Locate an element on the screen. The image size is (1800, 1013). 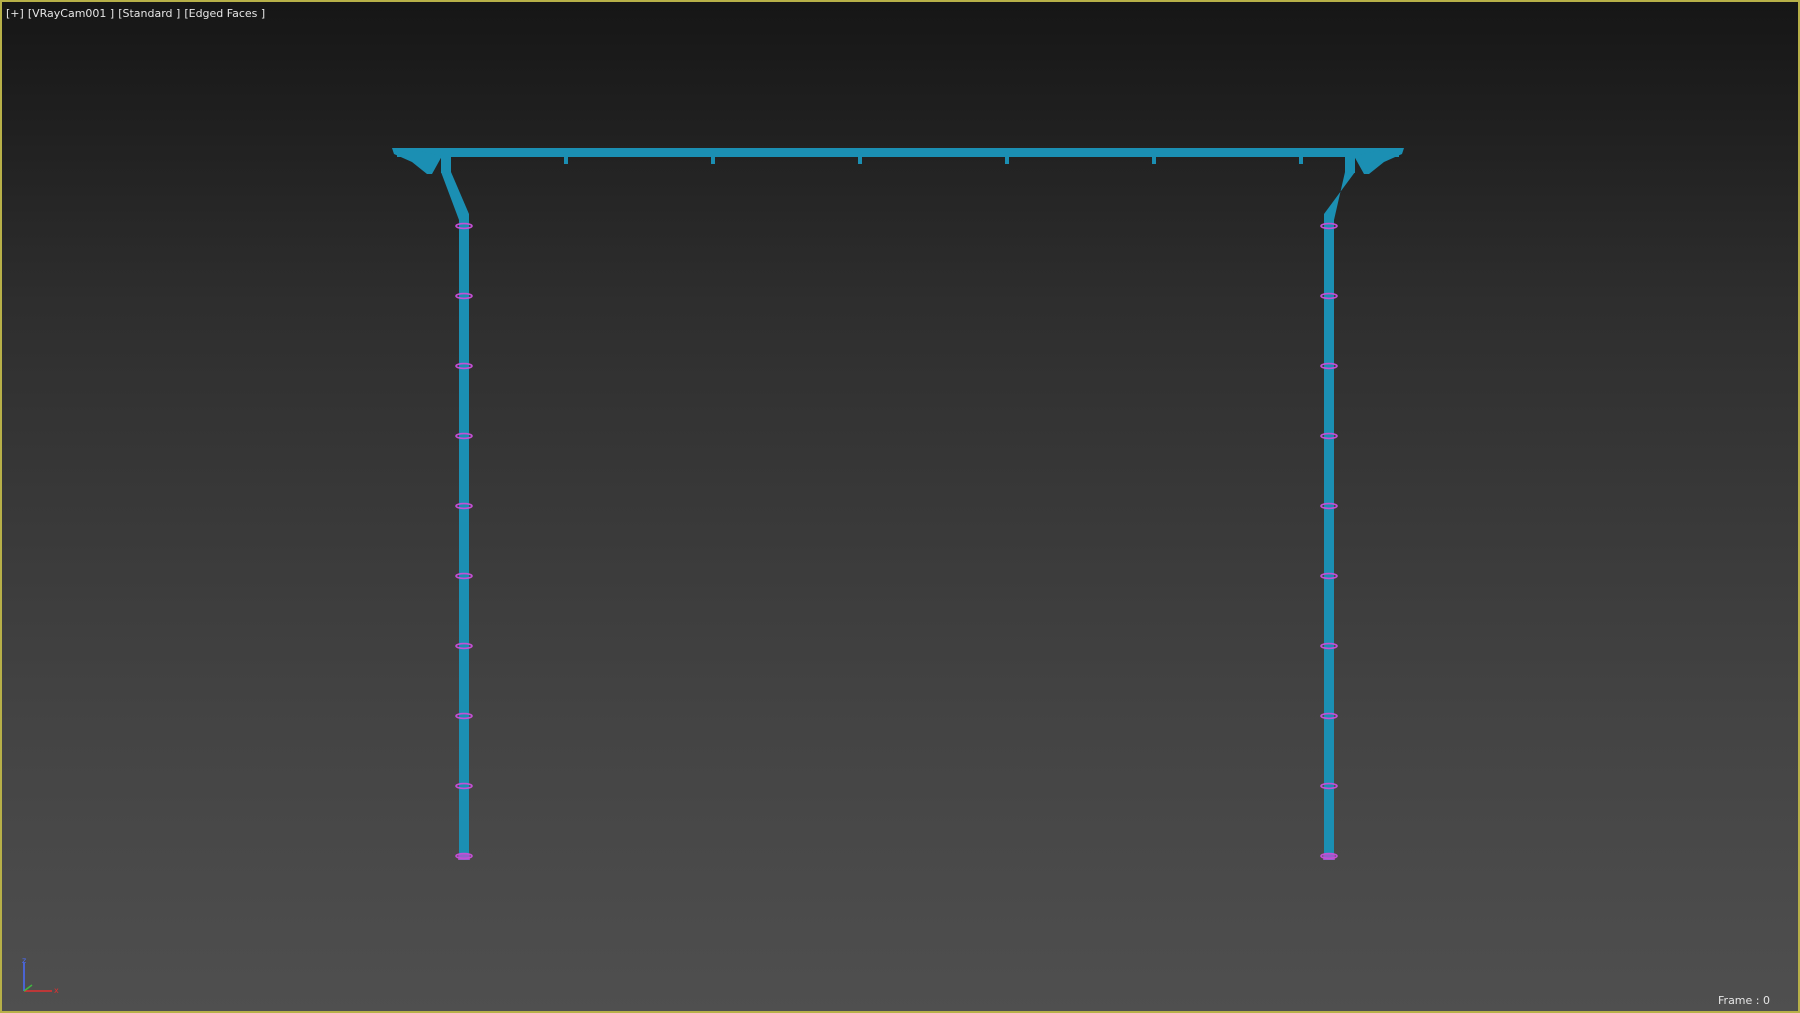
y-axis-line is located at coordinates (28, 988).